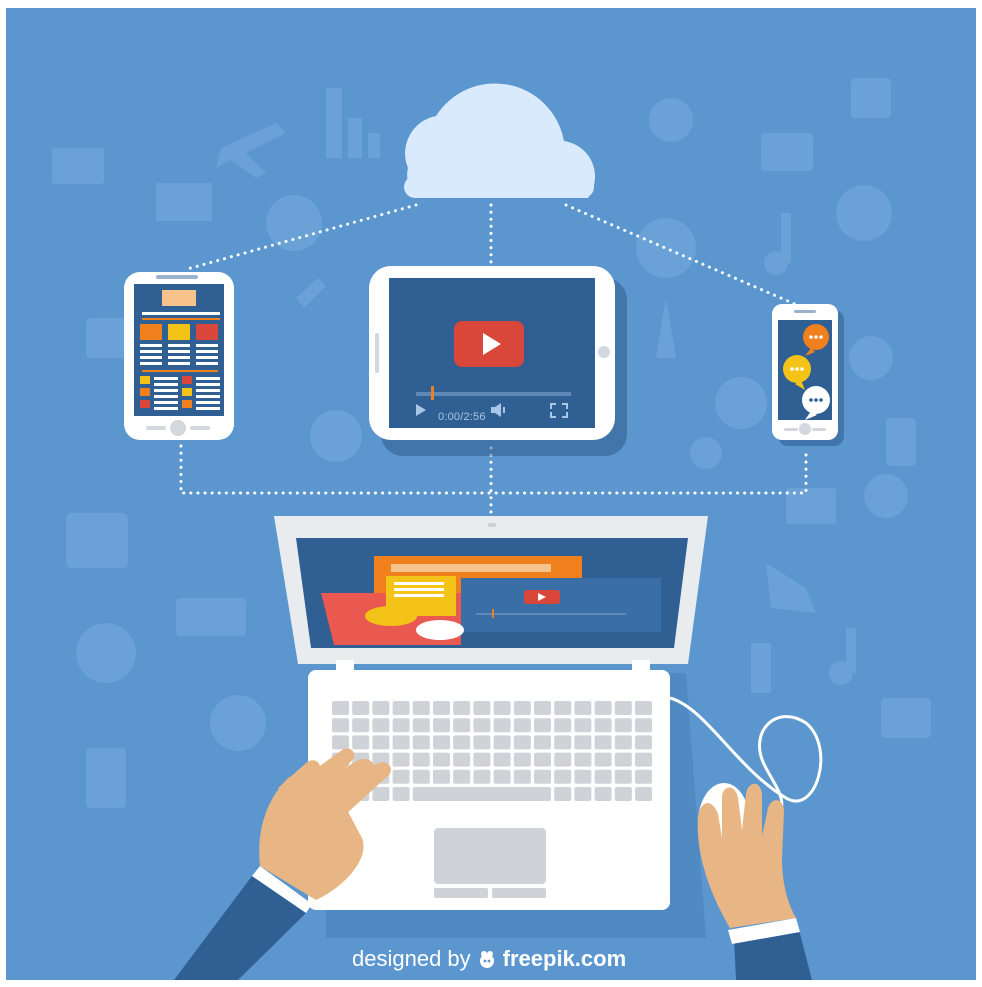 Image resolution: width=982 pixels, height=987 pixels. Describe the element at coordinates (251, 150) in the screenshot. I see `airplane-icon` at that location.